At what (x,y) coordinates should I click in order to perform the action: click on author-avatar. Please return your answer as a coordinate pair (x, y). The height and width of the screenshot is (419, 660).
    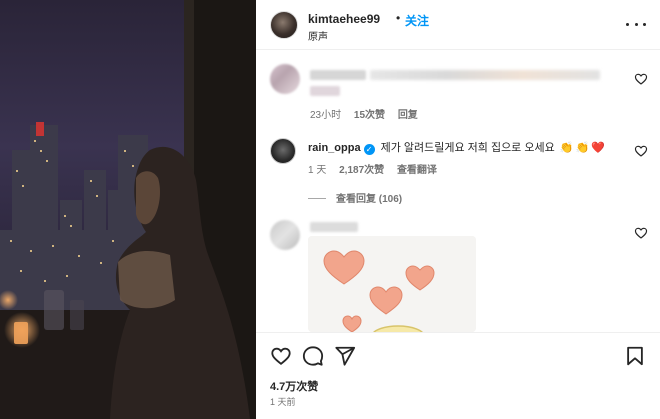
    Looking at the image, I should click on (284, 25).